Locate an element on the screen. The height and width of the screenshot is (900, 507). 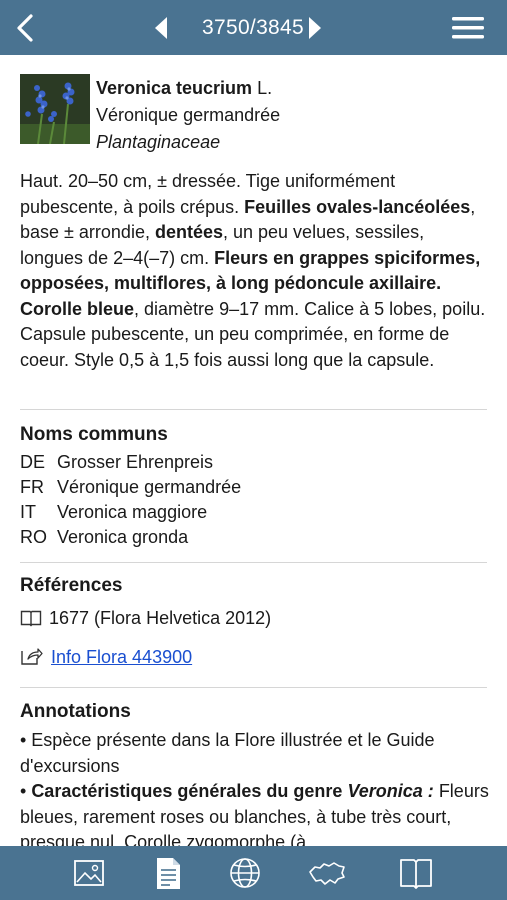
common-name-row: RO Veronica gronda is located at coordinates (104, 537).